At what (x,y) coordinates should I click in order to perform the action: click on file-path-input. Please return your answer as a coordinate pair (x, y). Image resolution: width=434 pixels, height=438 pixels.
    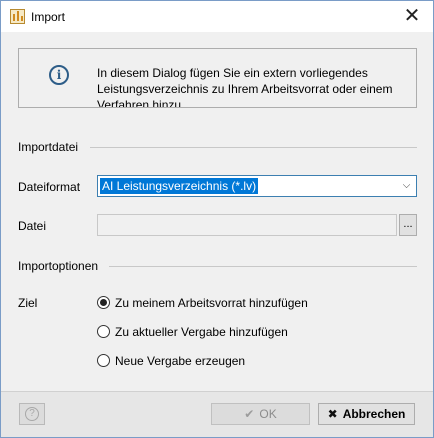
    Looking at the image, I should click on (247, 225).